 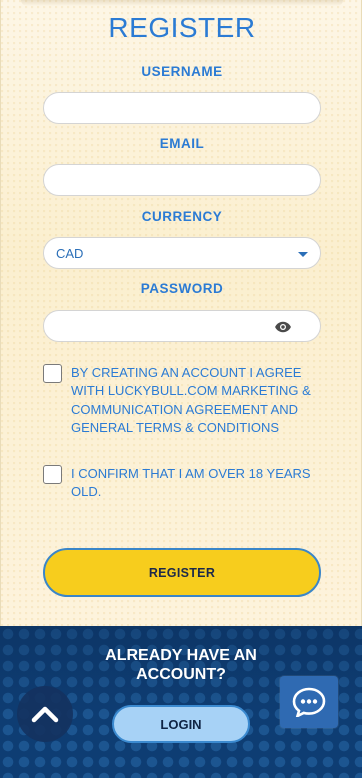 I want to click on email-label: EMAIL, so click(x=182, y=143).